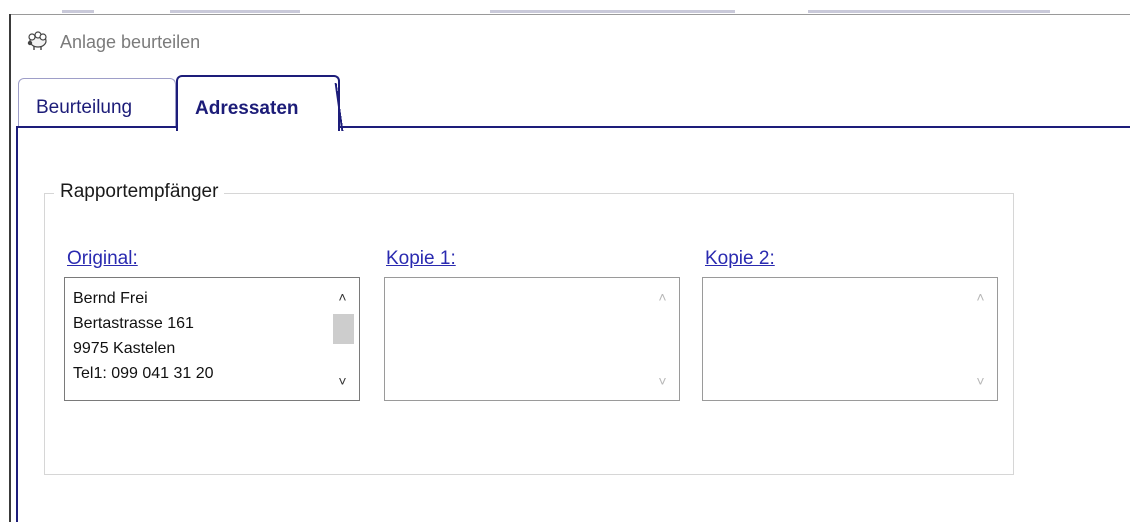 The width and height of the screenshot is (1130, 522). I want to click on window-title: Anlage beurteilen, so click(130, 42).